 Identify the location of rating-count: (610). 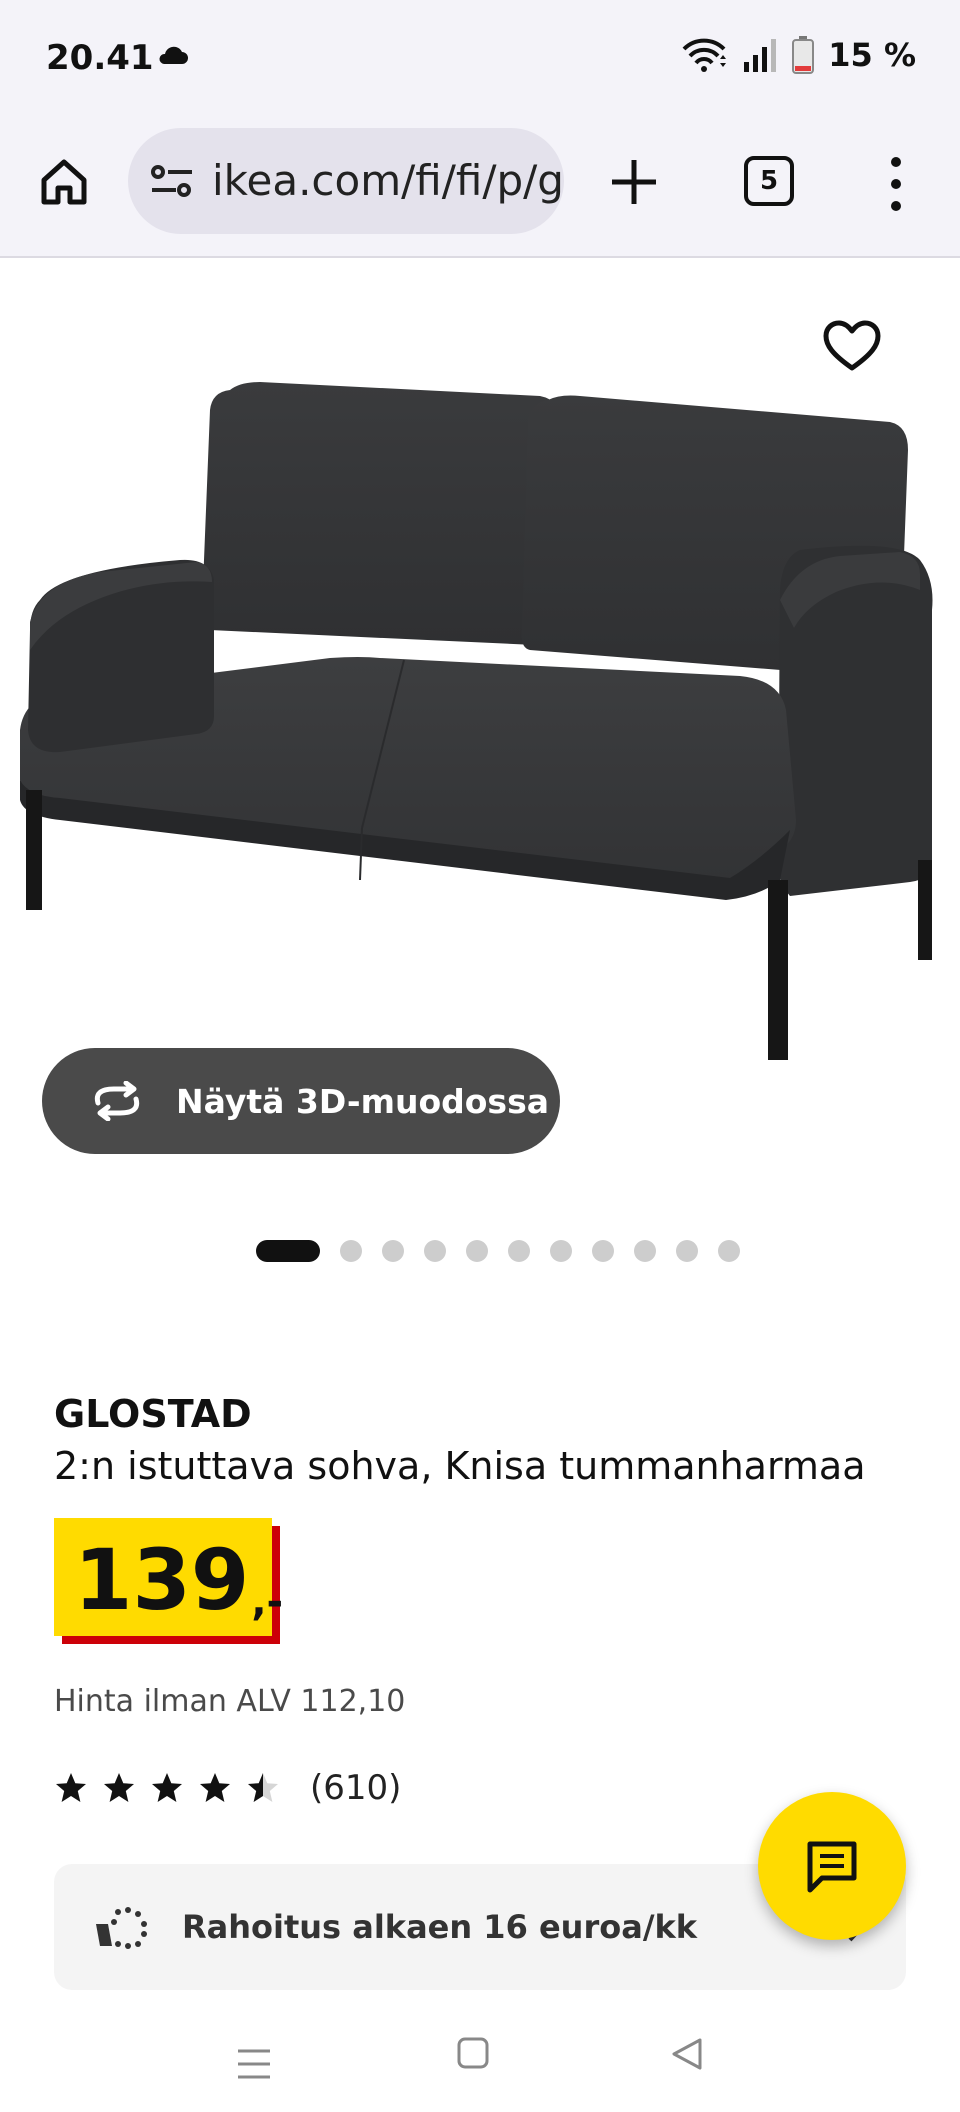
(355, 1788).